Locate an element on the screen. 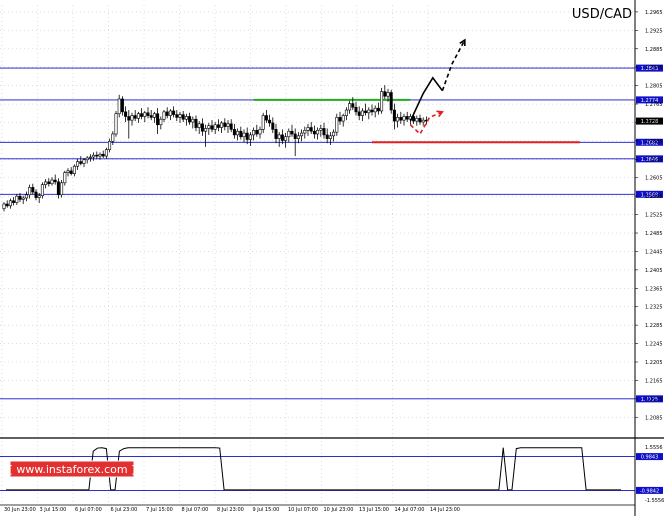  x-tick-label: 7 Jul 15:00 is located at coordinates (159, 510).